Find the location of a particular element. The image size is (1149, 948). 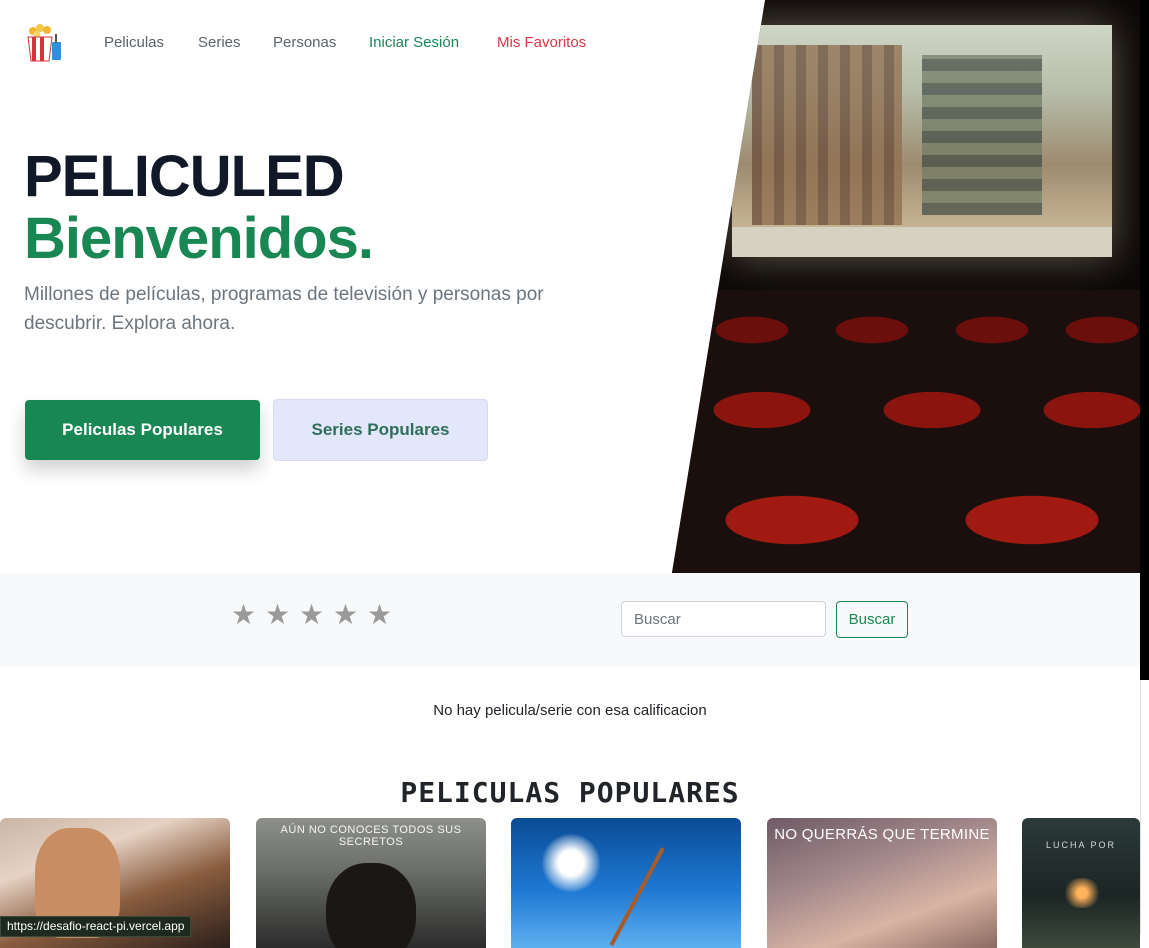

movie-poster is located at coordinates (626, 883).